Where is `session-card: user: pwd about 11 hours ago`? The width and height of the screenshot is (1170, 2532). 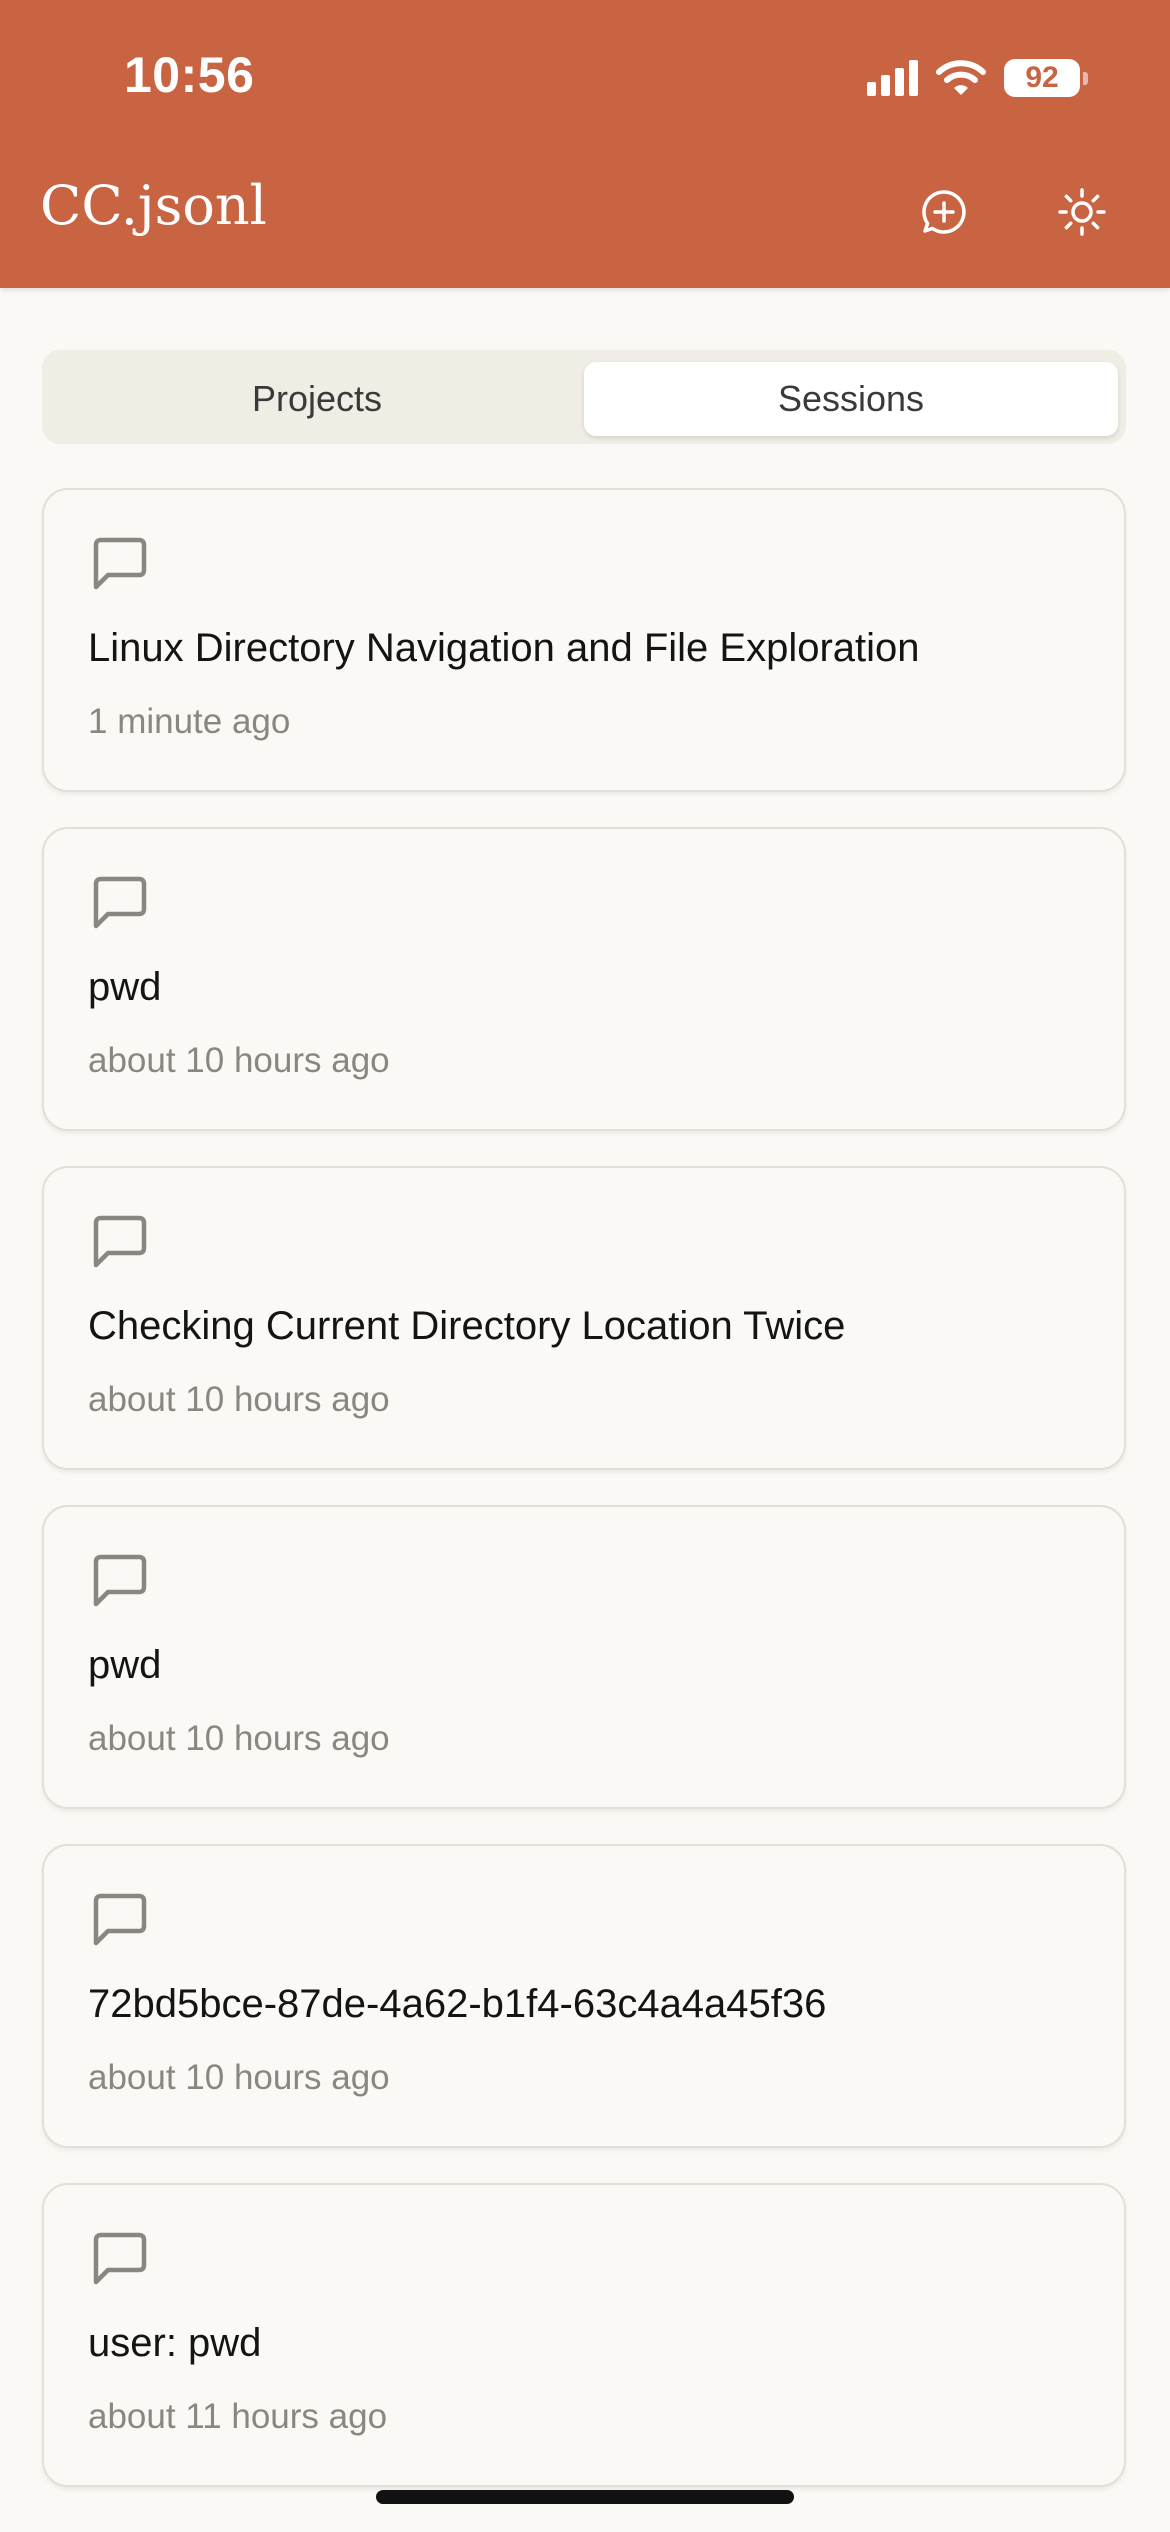 session-card: user: pwd about 11 hours ago is located at coordinates (584, 2335).